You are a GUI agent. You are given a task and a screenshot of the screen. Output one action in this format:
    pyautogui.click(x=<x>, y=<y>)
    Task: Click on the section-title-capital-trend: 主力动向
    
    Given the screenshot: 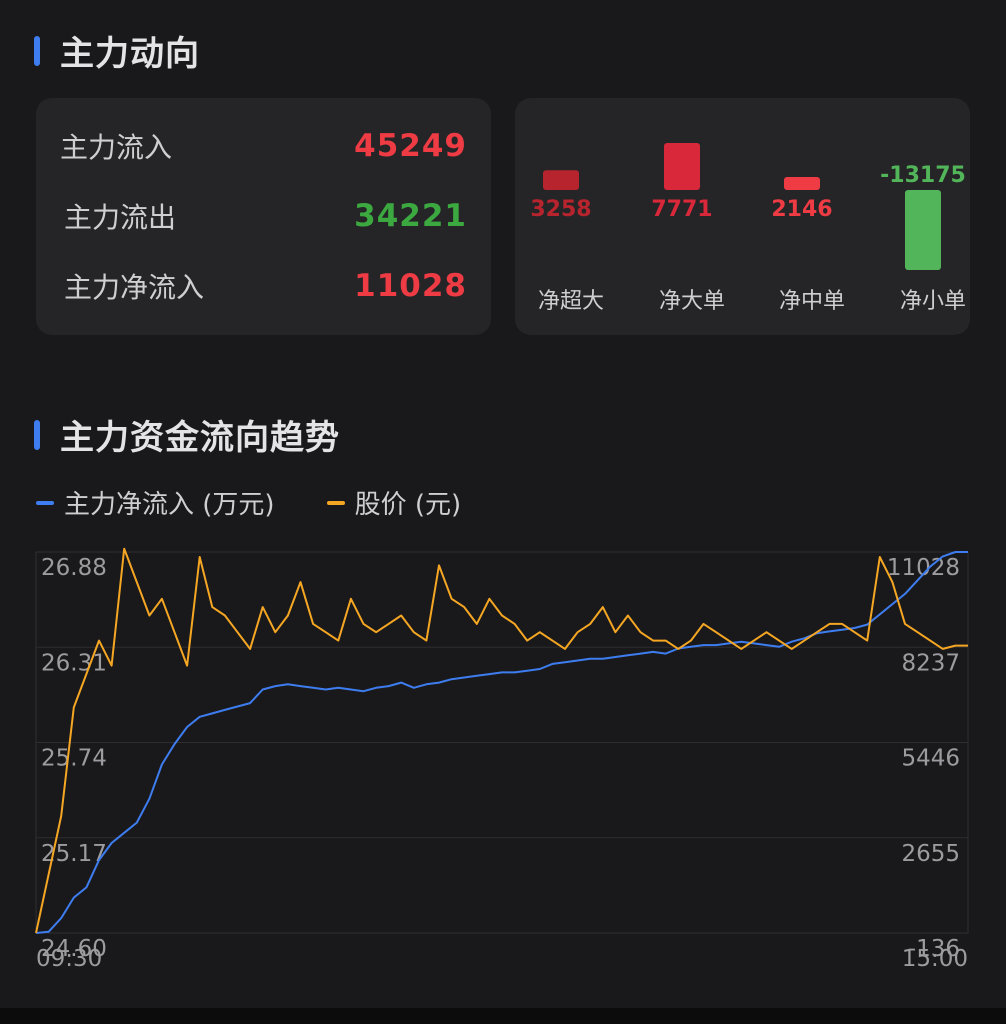 What is the action you would take?
    pyautogui.click(x=117, y=50)
    